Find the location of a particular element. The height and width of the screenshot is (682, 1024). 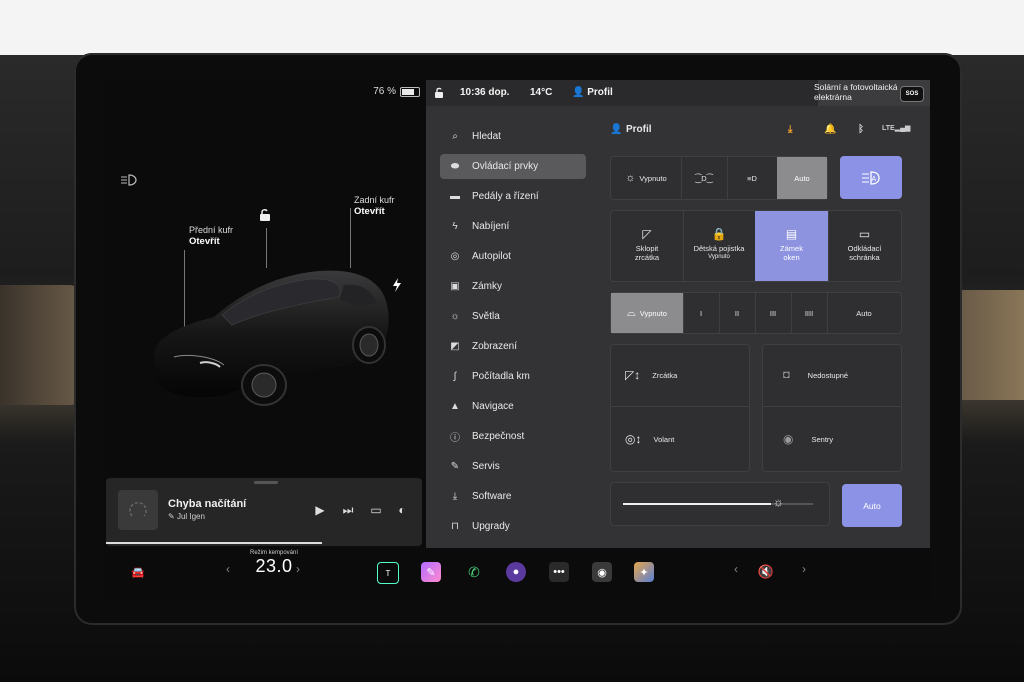

wipers-off-option: ⌓ Vypnuto is located at coordinates (647, 313).